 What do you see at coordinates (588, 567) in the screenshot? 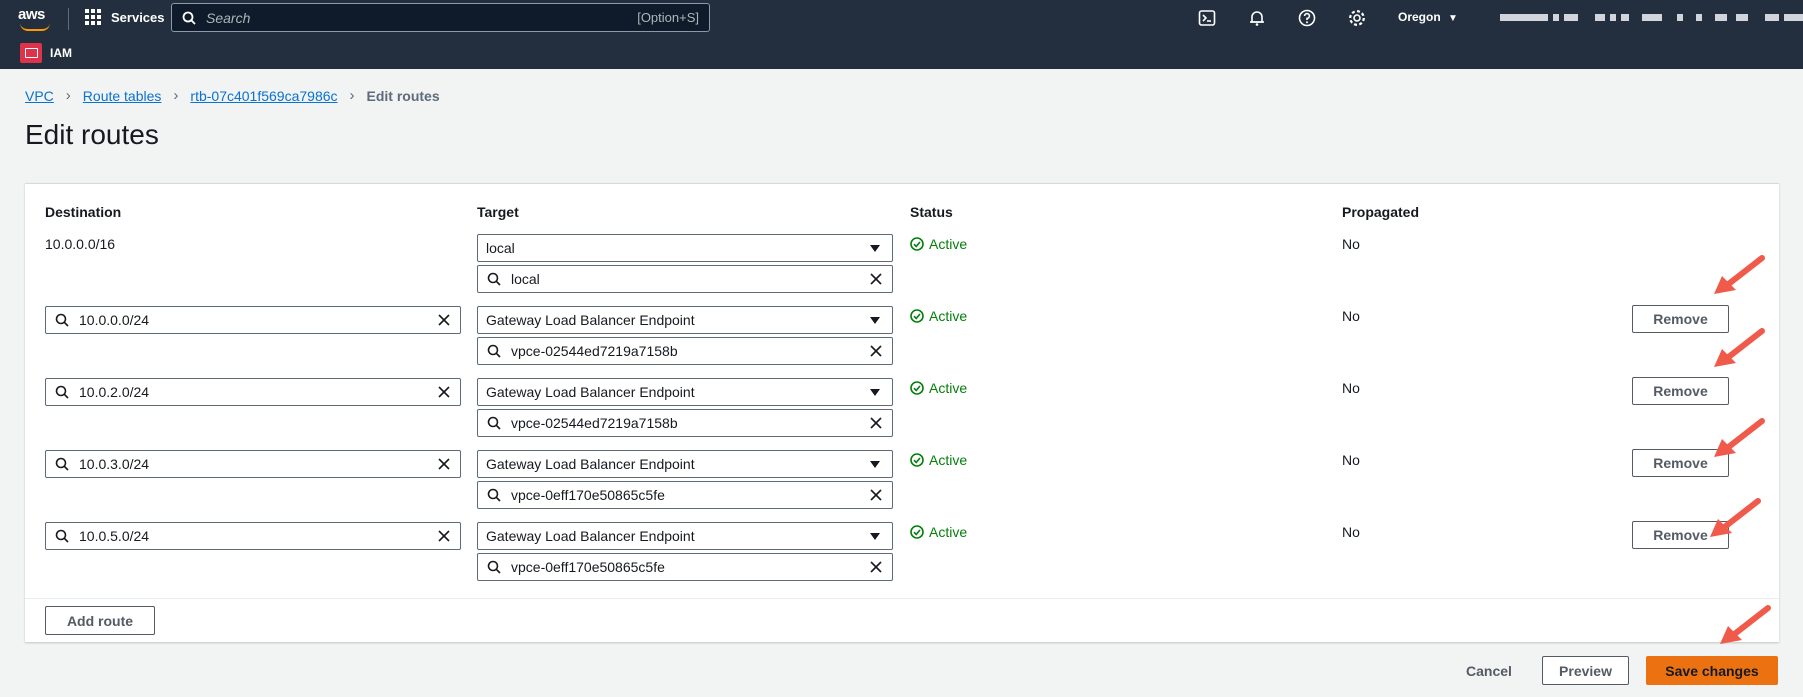
I see `target-search-value: vpce-0eff170e50865c5fe` at bounding box center [588, 567].